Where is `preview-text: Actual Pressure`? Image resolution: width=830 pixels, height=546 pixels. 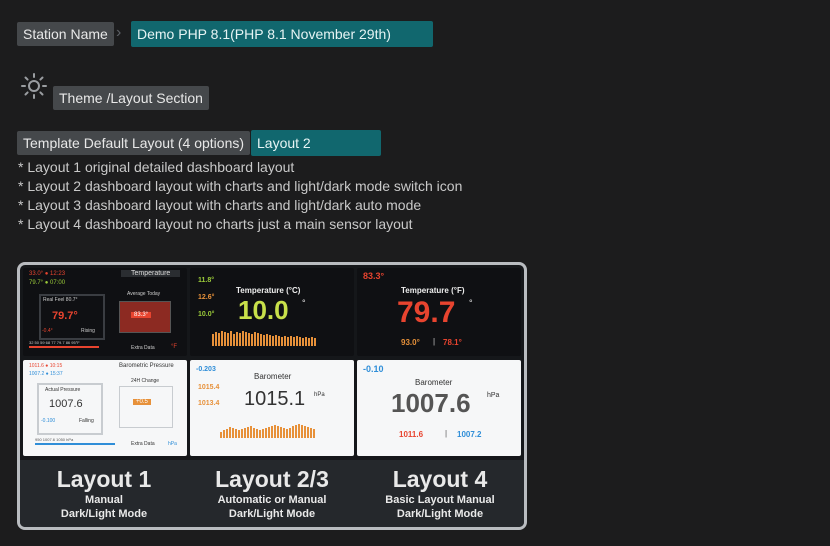 preview-text: Actual Pressure is located at coordinates (63, 390).